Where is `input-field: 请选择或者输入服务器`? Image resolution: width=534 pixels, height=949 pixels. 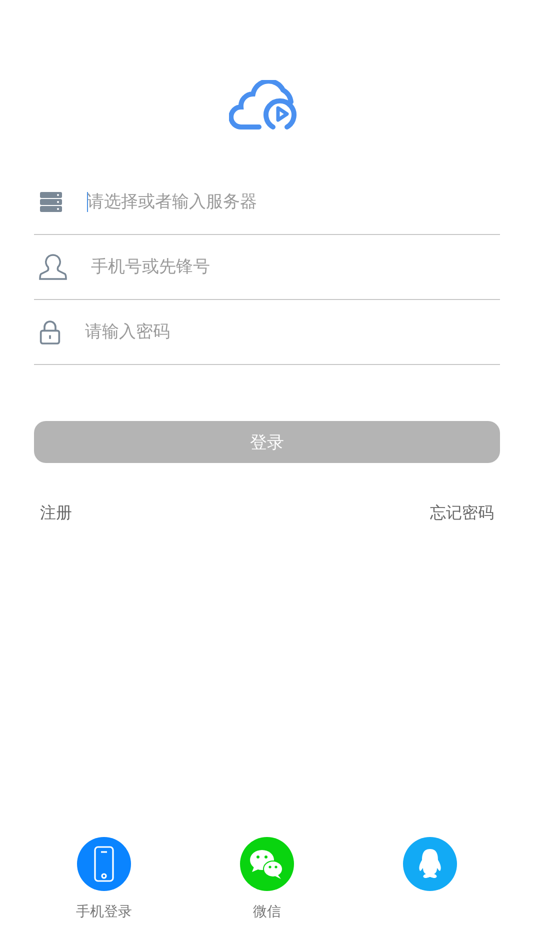 input-field: 请选择或者输入服务器 is located at coordinates (293, 202).